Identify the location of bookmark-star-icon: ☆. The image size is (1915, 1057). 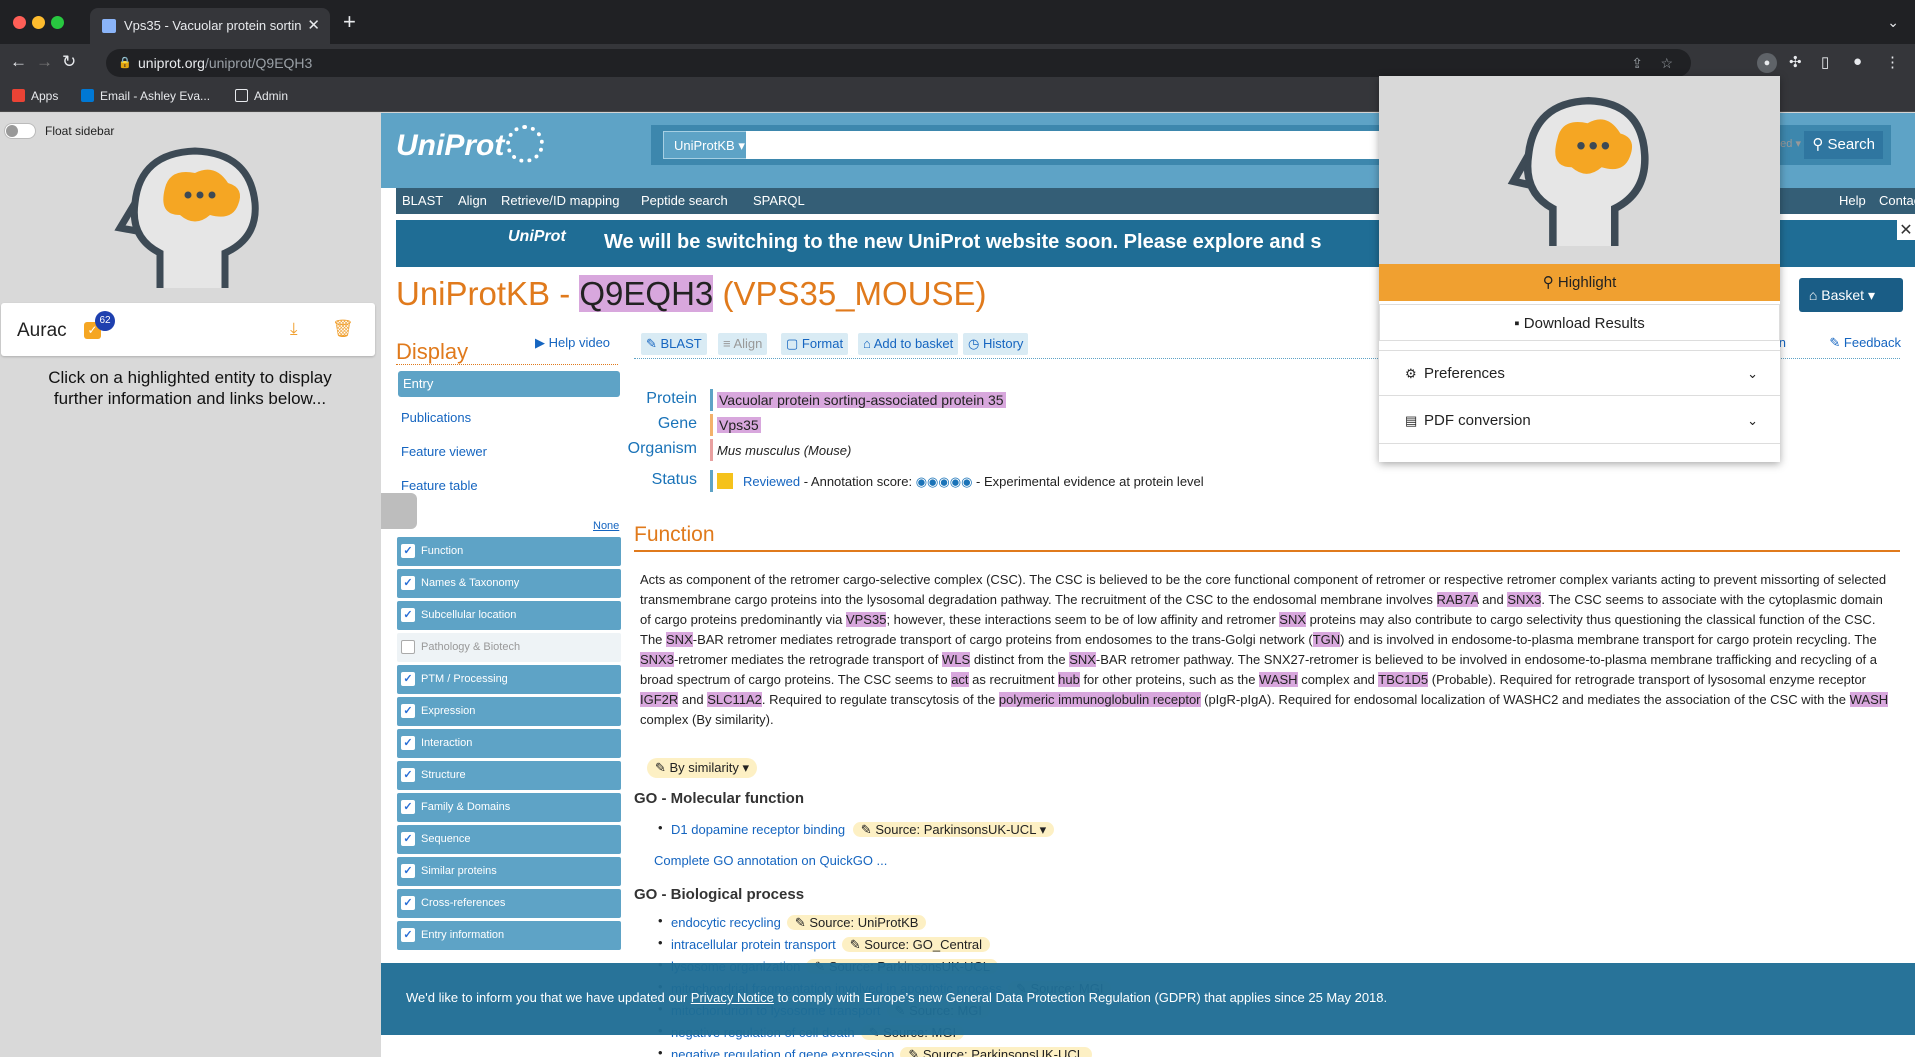
(1666, 63).